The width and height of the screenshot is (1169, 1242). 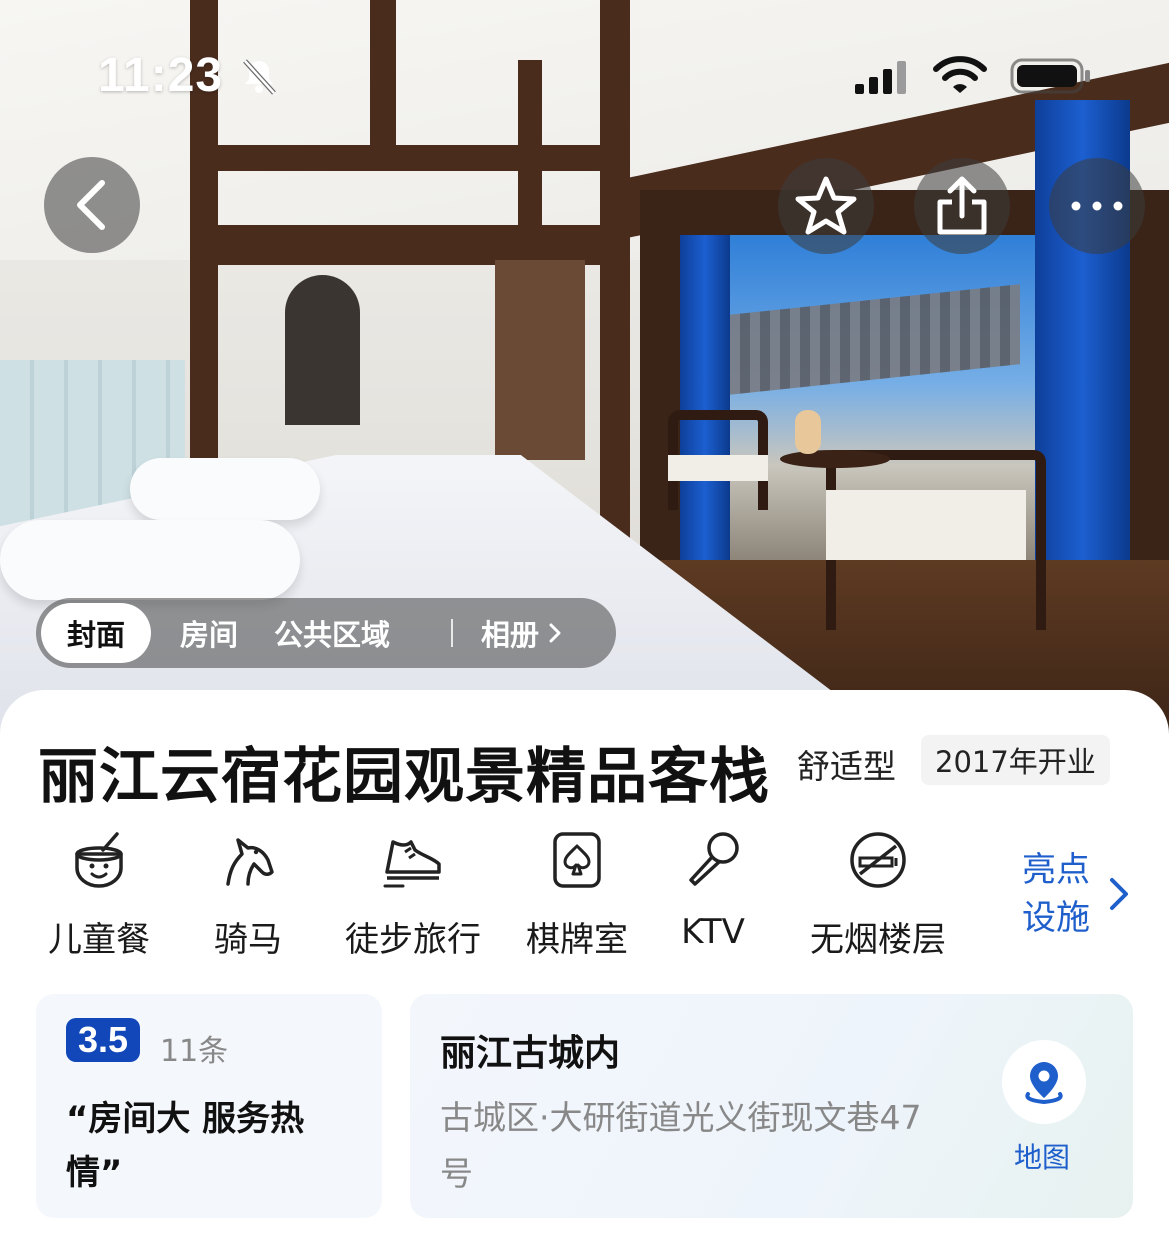 I want to click on review-summary-card: 3.5 11条 “房间大 服务热情”, so click(x=209, y=1106).